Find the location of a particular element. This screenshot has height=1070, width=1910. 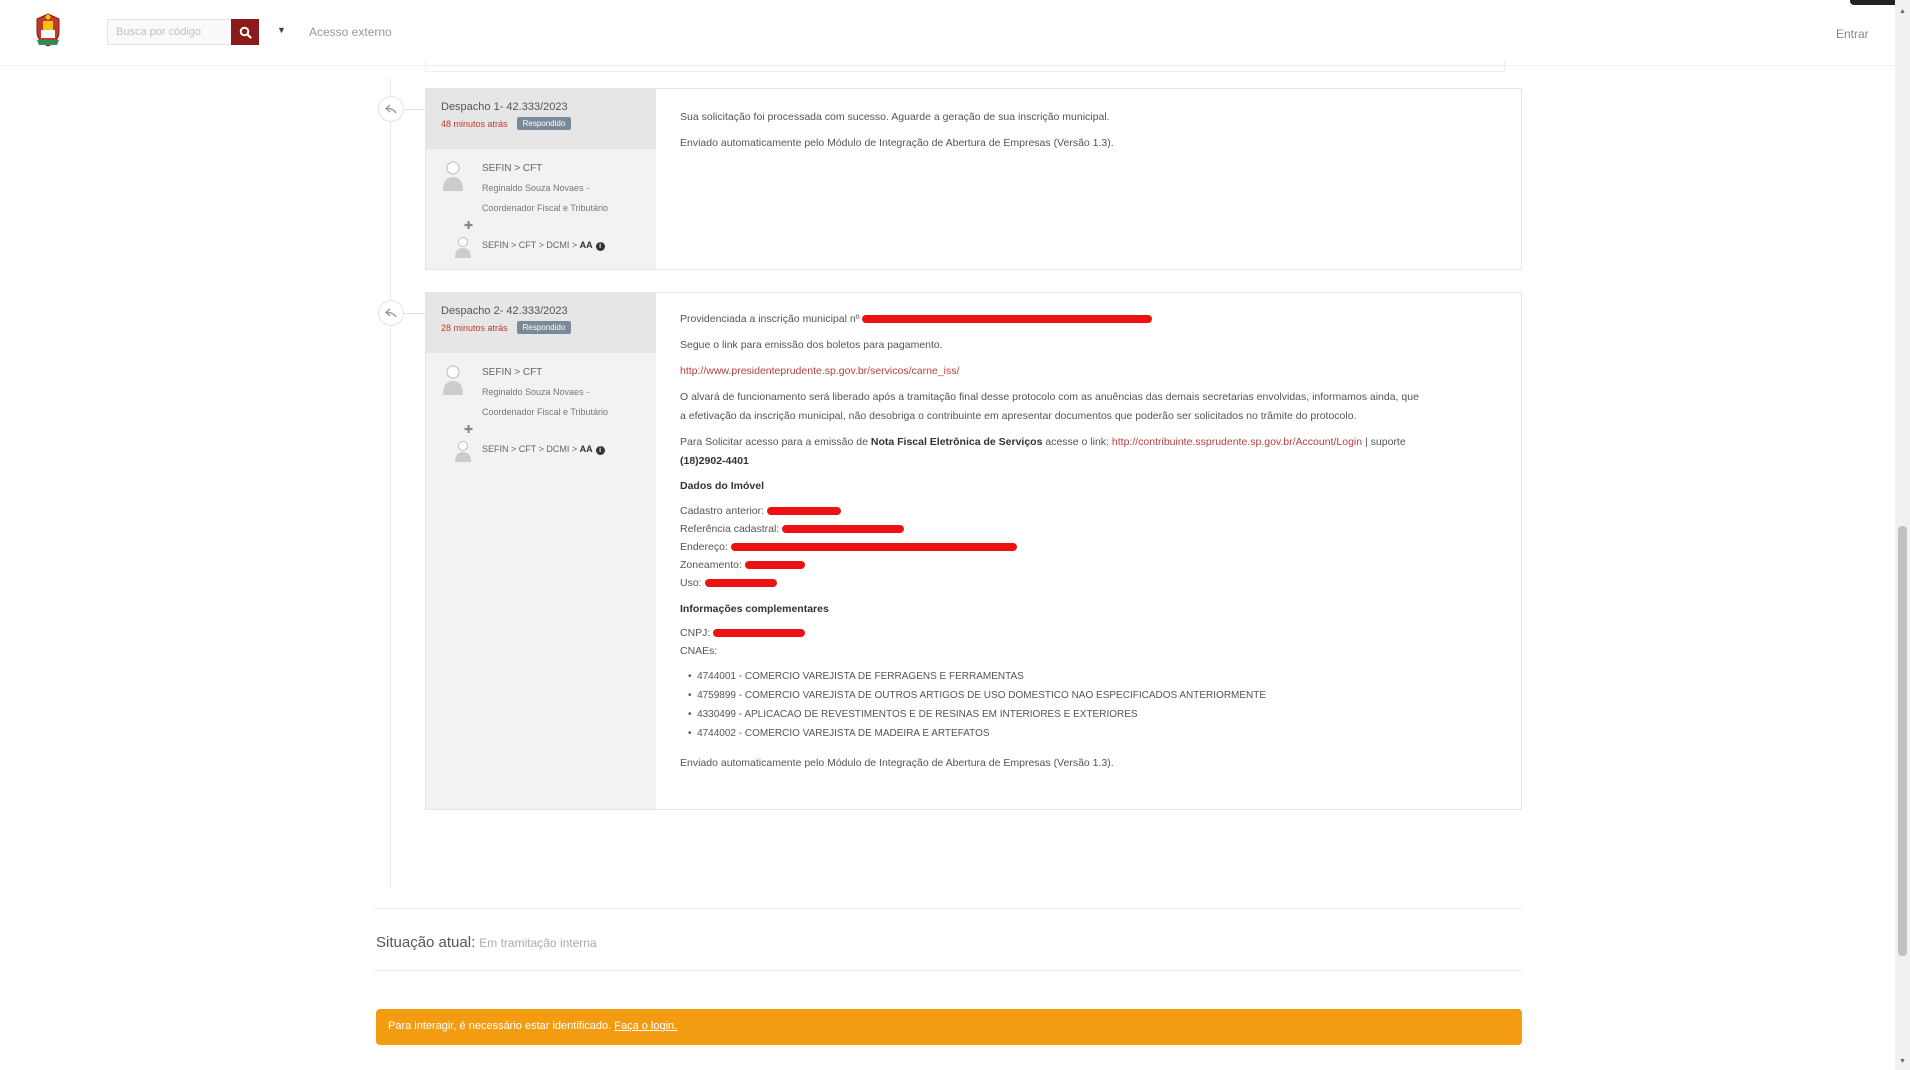

page-scrollbar: ▲ ▼ is located at coordinates (1902, 535).